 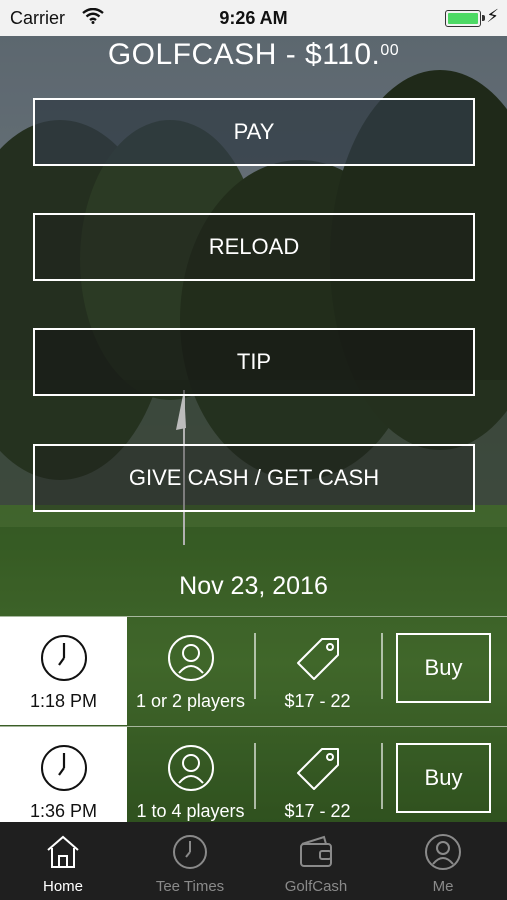 What do you see at coordinates (244, 54) in the screenshot?
I see `balance-amount: GOLFCASH - $110.` at bounding box center [244, 54].